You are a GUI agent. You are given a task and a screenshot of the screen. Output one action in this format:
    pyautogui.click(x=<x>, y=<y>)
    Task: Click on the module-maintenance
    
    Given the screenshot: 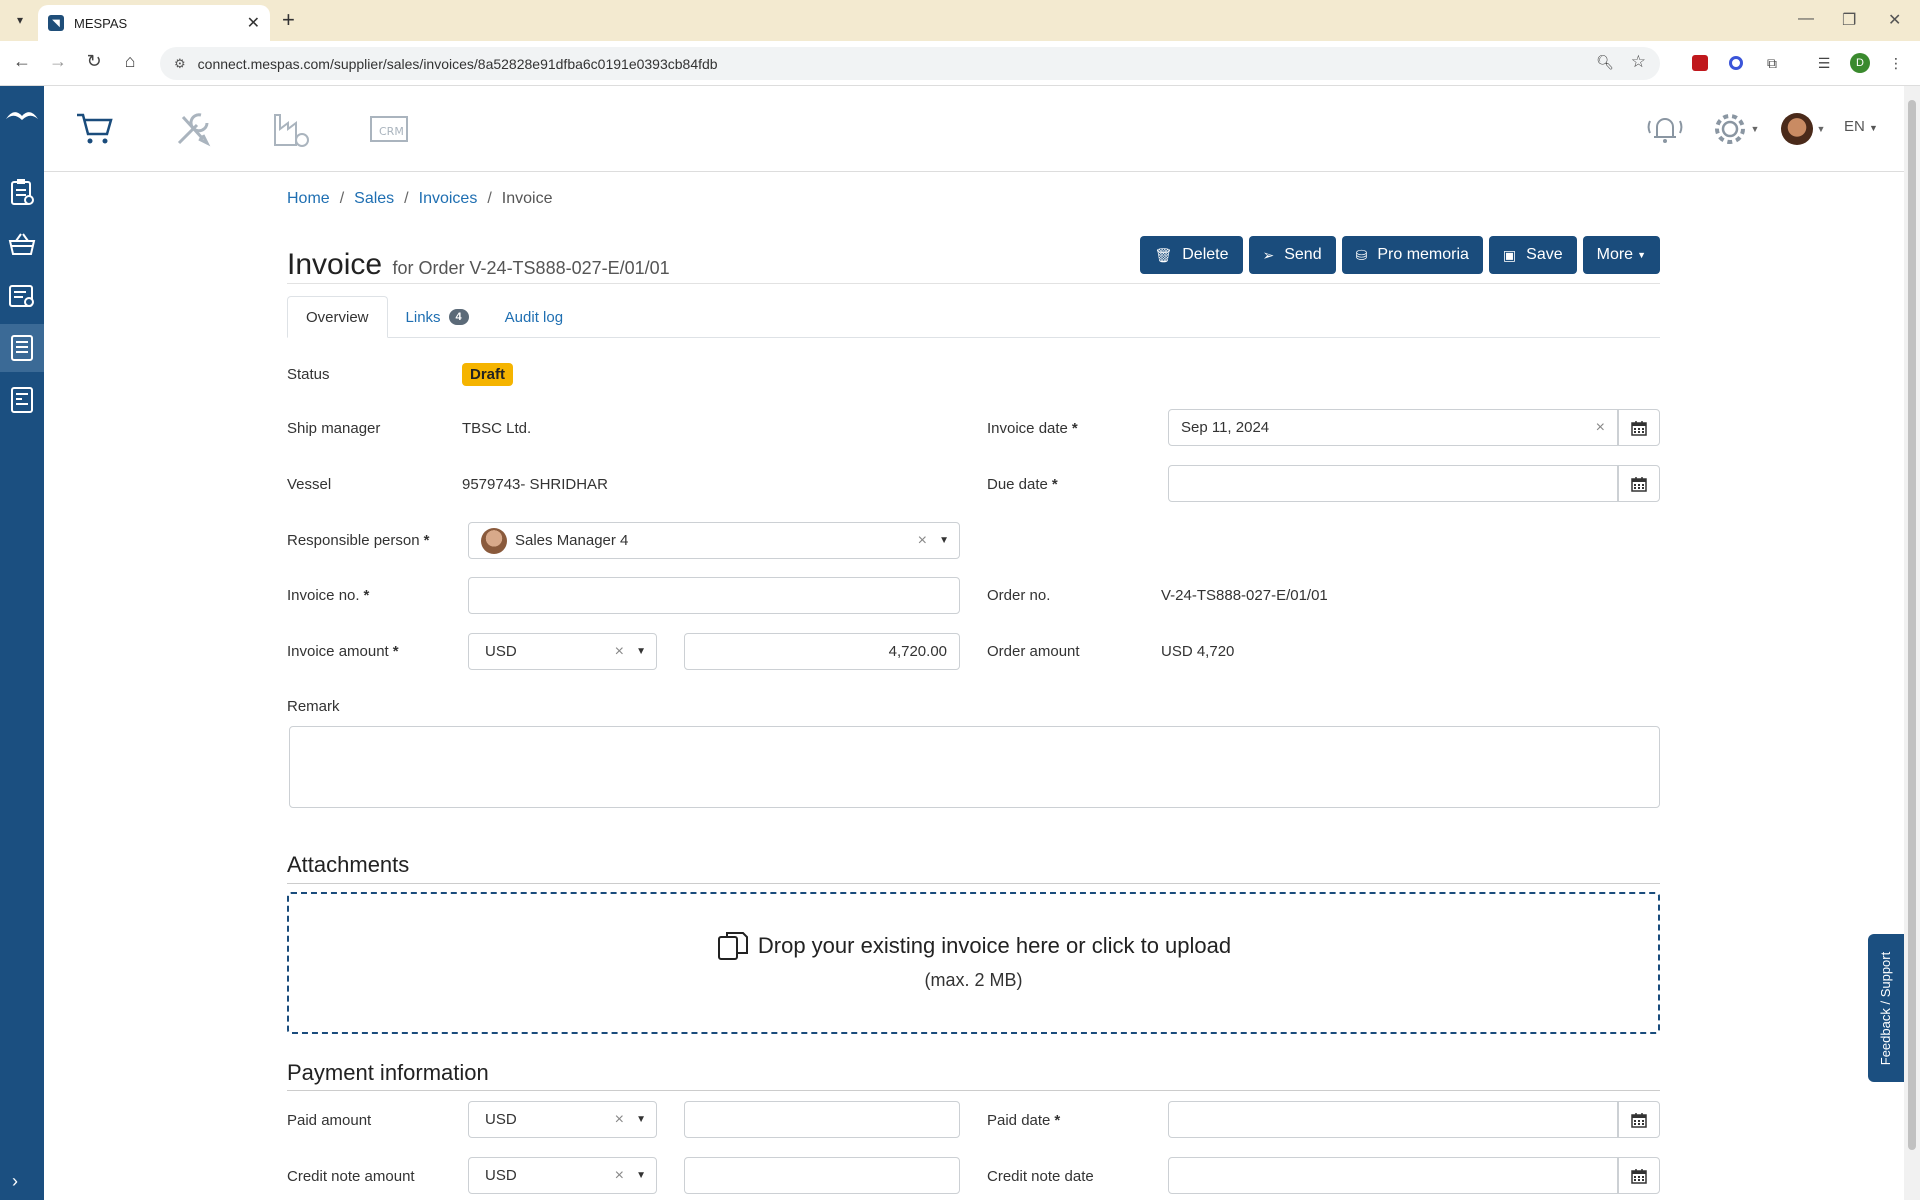 What is the action you would take?
    pyautogui.click(x=193, y=129)
    